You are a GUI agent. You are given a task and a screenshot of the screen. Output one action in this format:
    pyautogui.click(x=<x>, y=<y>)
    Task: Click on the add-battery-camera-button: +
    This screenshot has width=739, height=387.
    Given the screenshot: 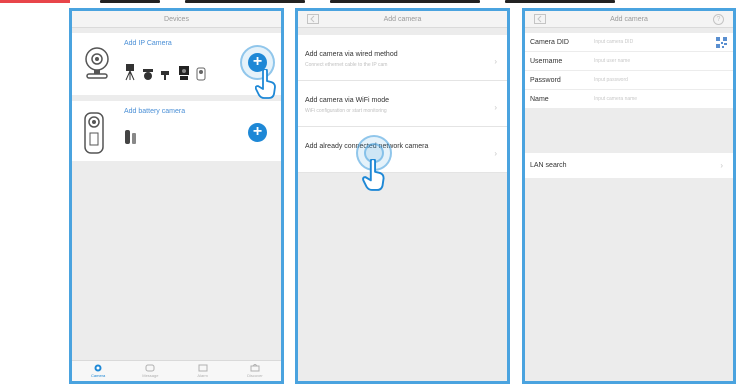 What is the action you would take?
    pyautogui.click(x=257, y=132)
    